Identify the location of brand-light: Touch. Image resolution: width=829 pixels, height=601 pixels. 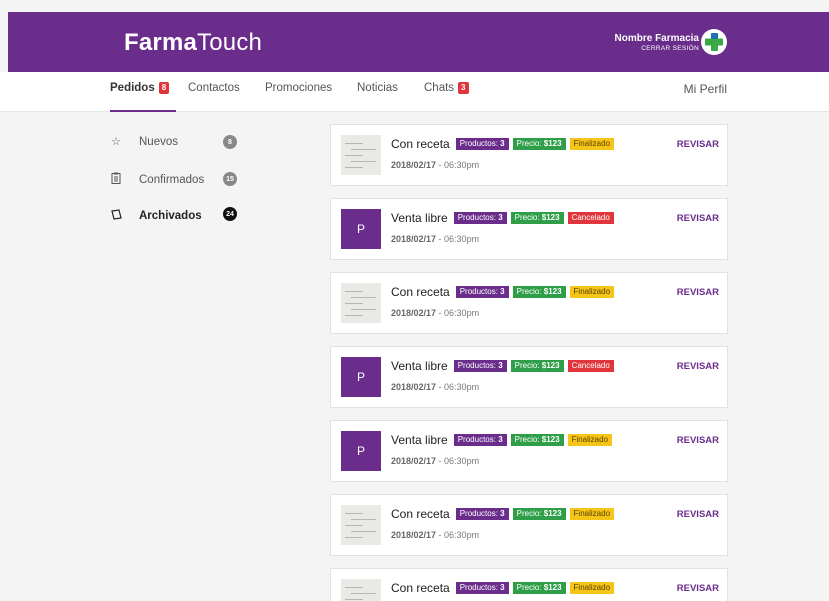
(230, 42).